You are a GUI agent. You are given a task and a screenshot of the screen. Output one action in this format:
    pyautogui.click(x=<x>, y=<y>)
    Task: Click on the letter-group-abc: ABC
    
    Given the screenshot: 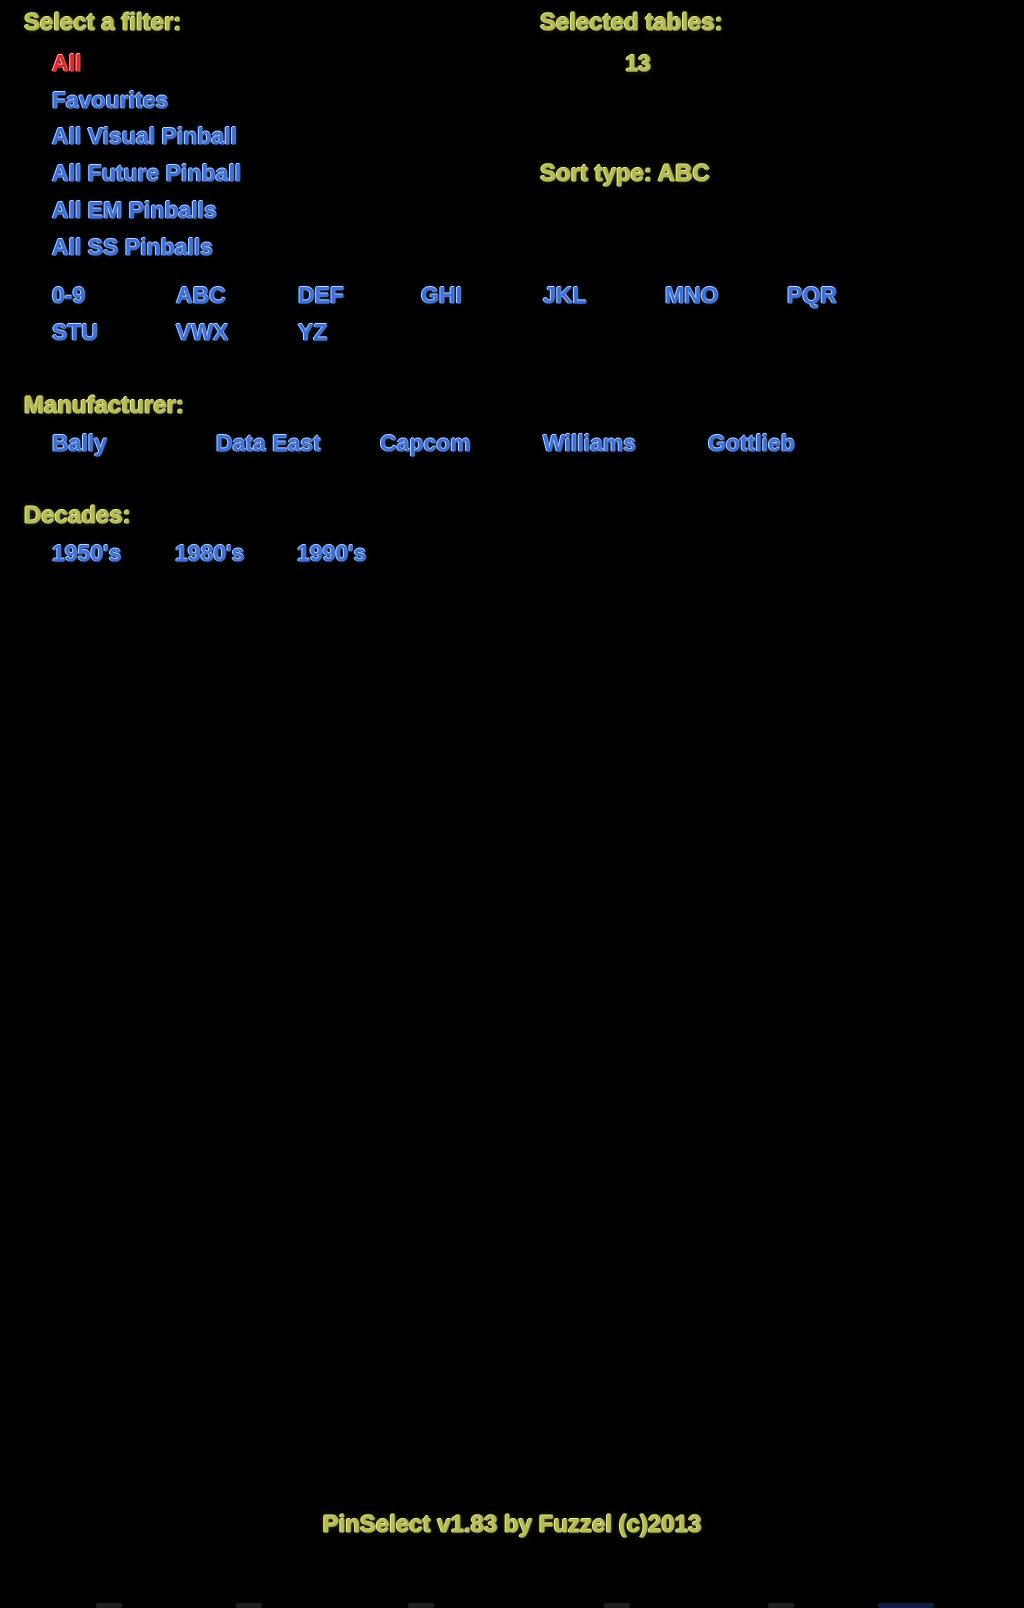 What is the action you would take?
    pyautogui.click(x=201, y=295)
    